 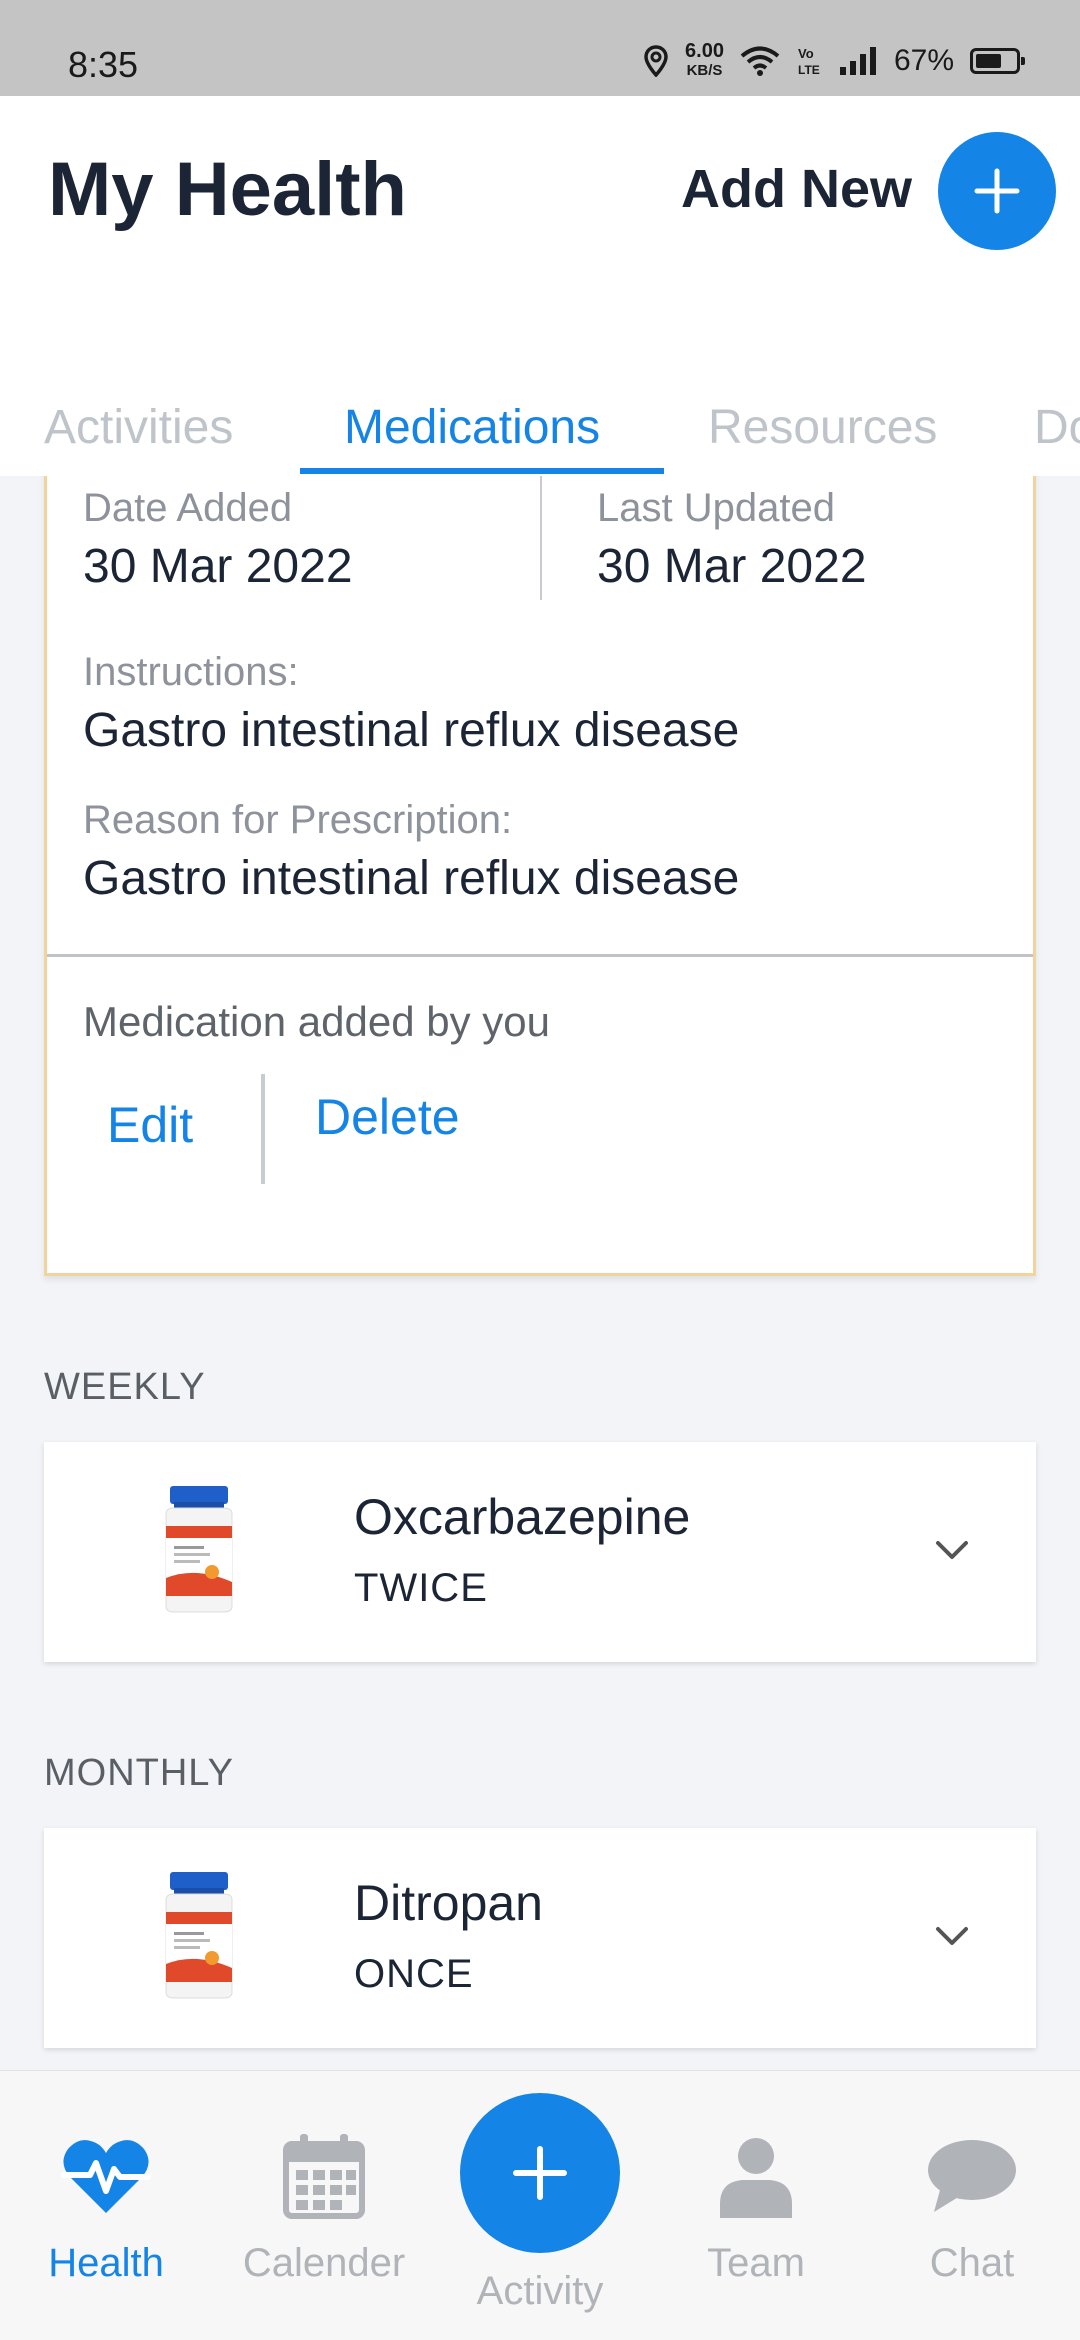 What do you see at coordinates (191, 672) in the screenshot?
I see `instructions-label: Instructions:` at bounding box center [191, 672].